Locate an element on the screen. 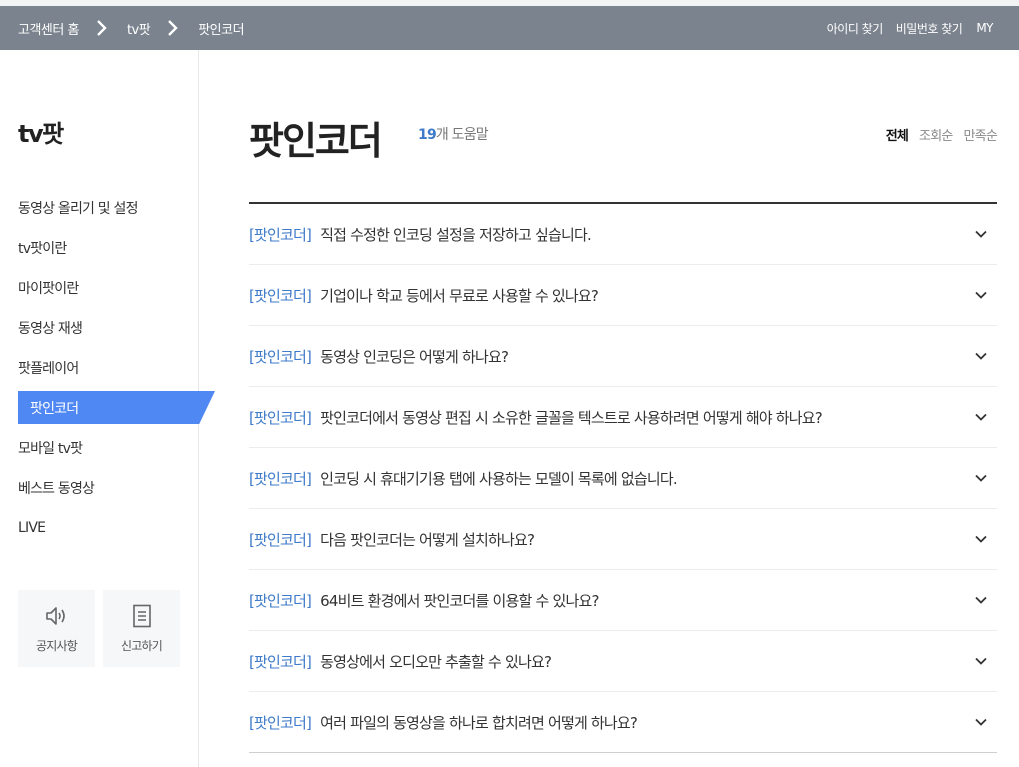 The image size is (1019, 767). quick-links: 공지사항 신고하기 is located at coordinates (99, 628).